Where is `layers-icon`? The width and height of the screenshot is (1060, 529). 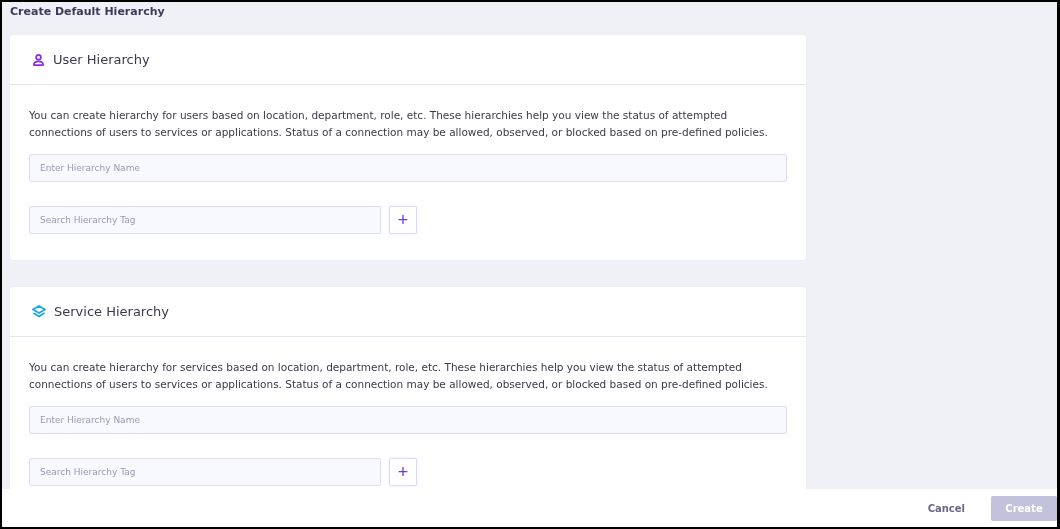
layers-icon is located at coordinates (39, 311).